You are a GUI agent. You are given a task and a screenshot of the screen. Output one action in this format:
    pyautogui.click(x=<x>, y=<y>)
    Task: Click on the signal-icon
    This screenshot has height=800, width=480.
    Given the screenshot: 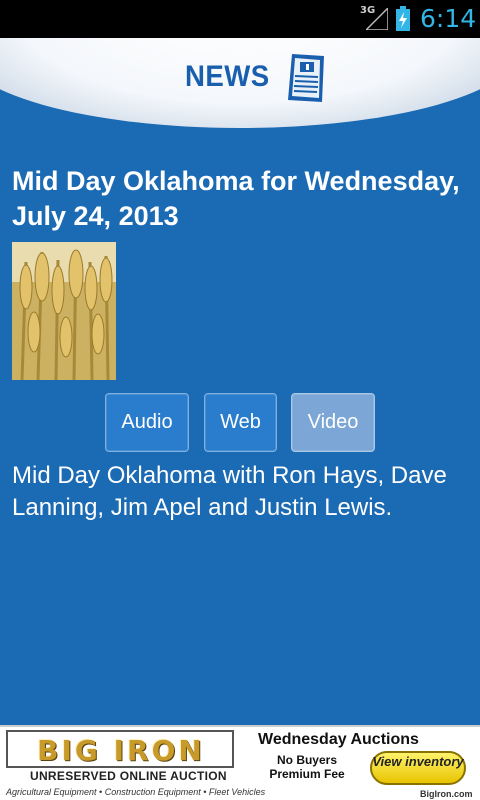 What is the action you would take?
    pyautogui.click(x=377, y=19)
    